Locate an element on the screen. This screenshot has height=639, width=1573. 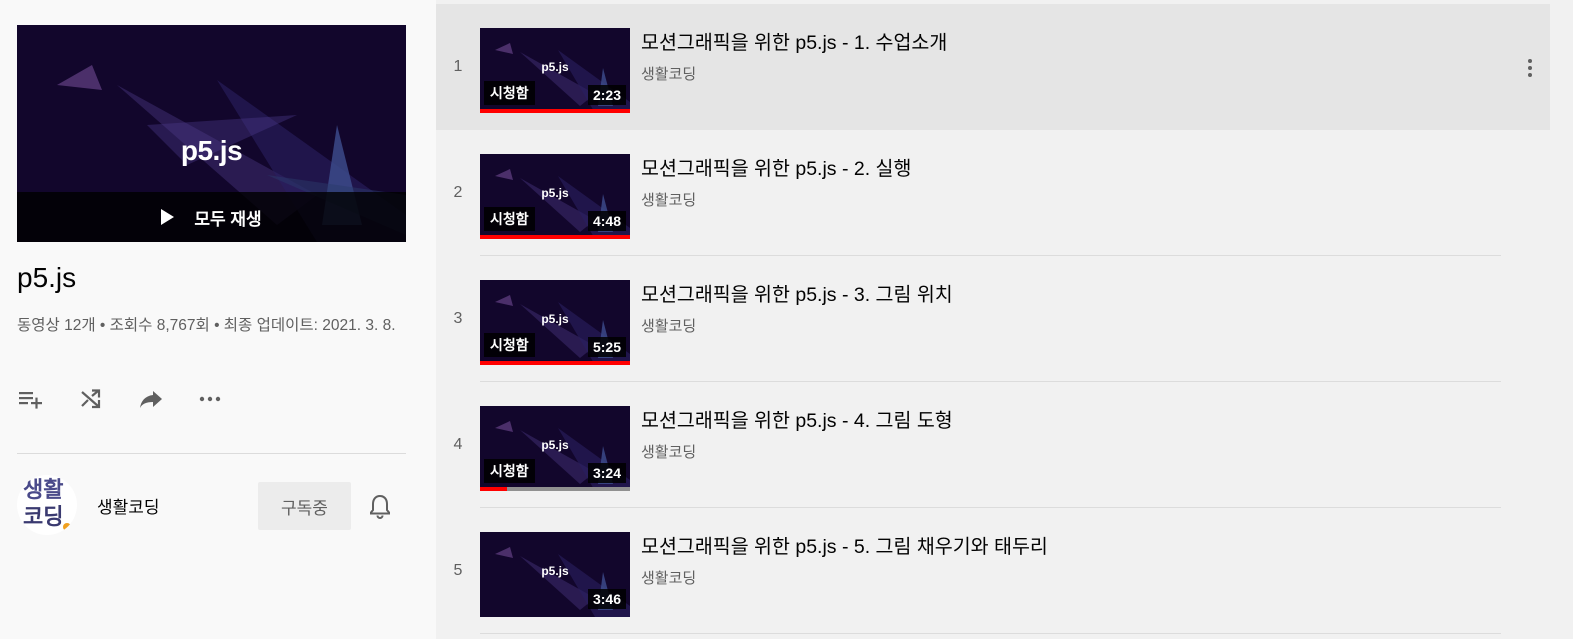
channel-avatar: 생활 코딩 is located at coordinates (47, 505).